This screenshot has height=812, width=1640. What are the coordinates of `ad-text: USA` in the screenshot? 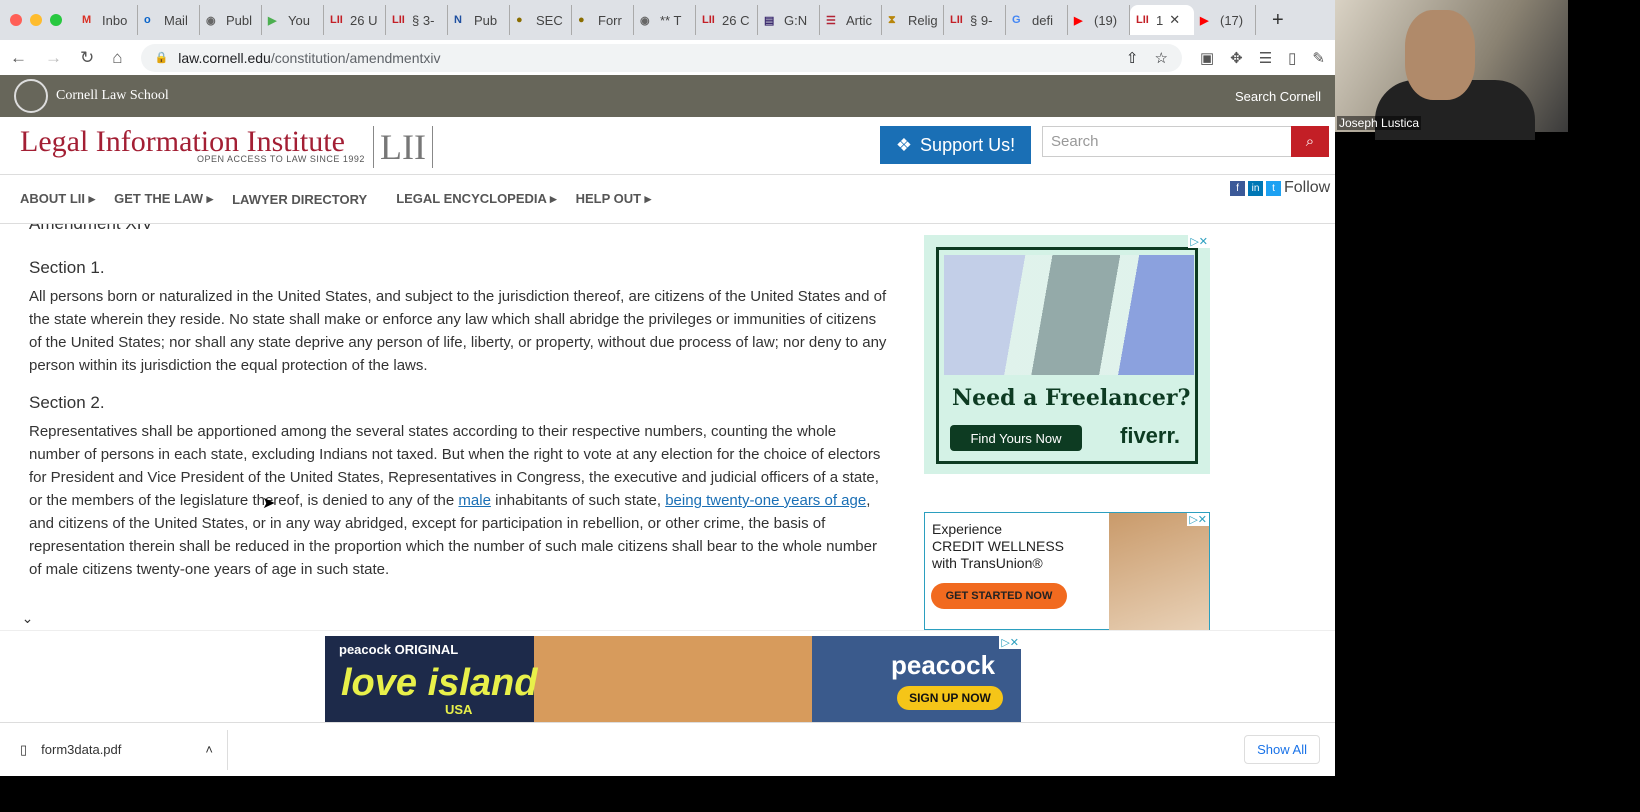 It's located at (459, 709).